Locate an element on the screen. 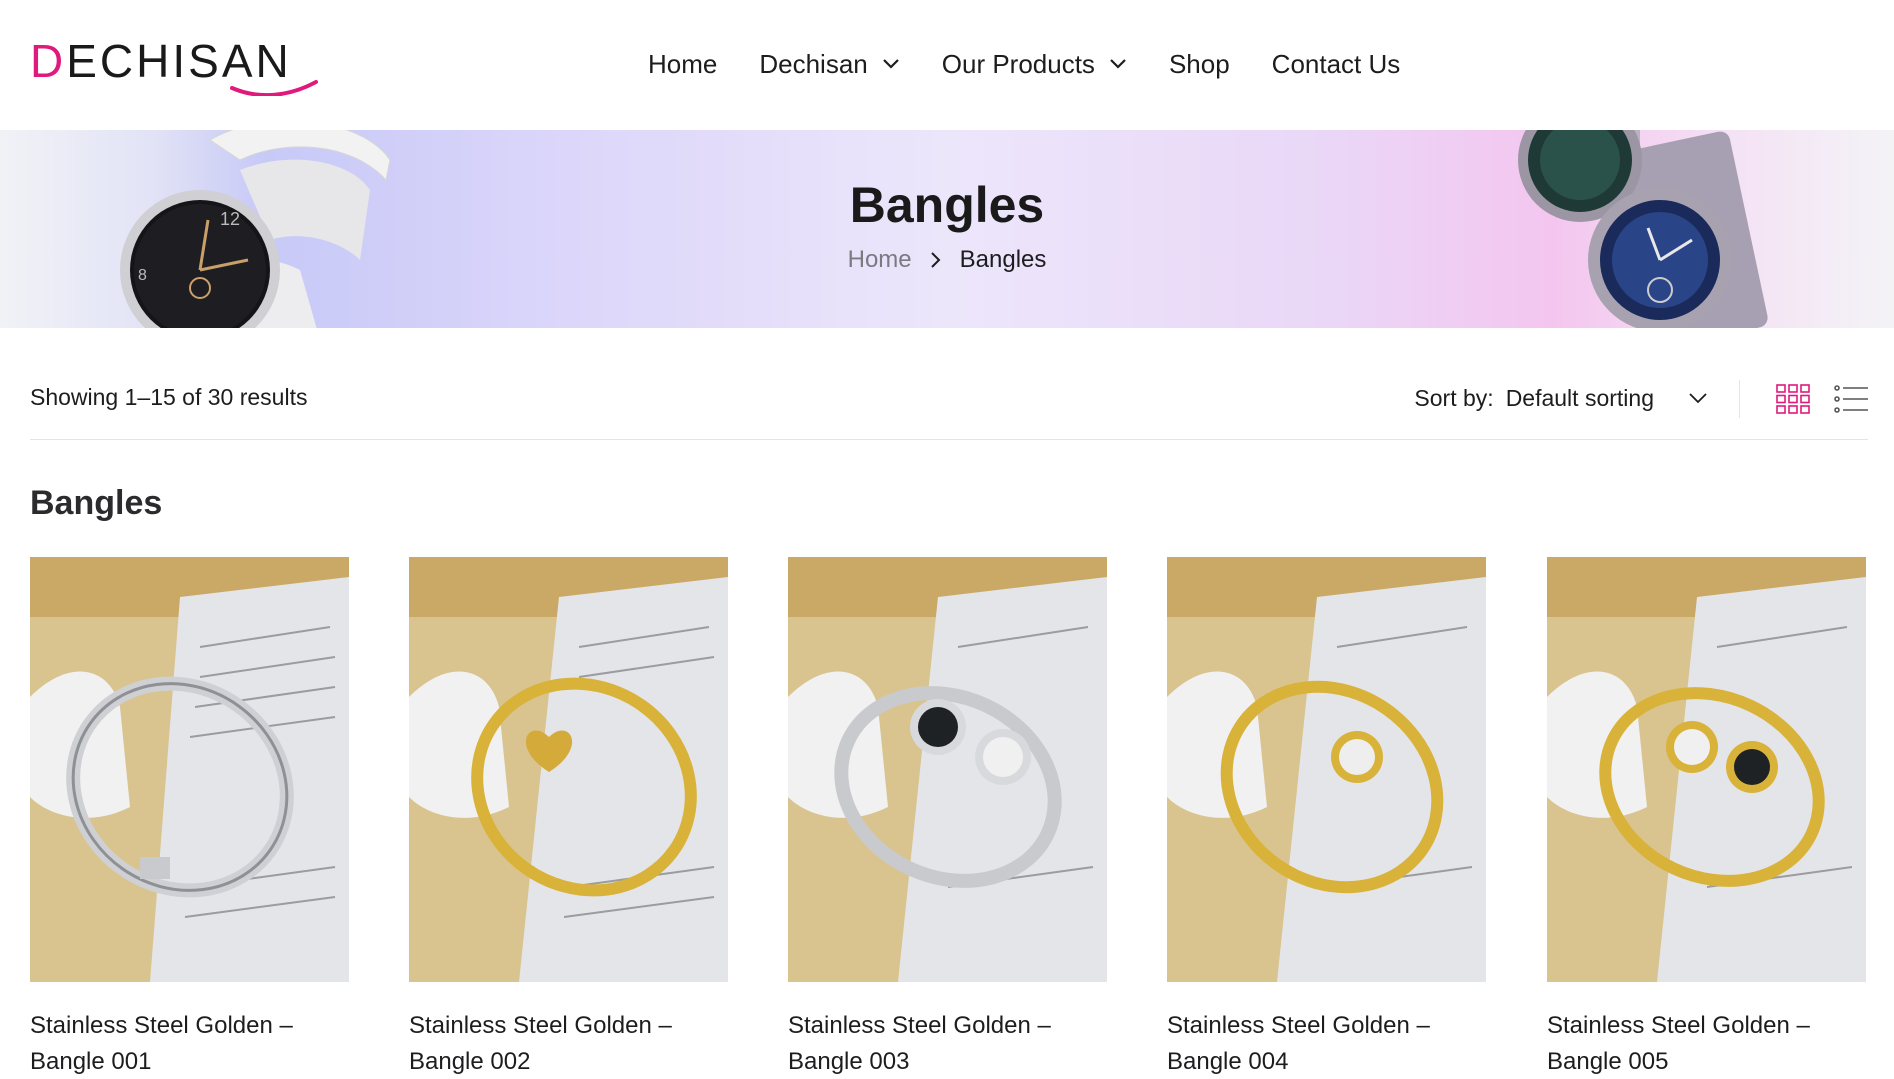  nav-item-our-products: Our Products is located at coordinates (1034, 64).